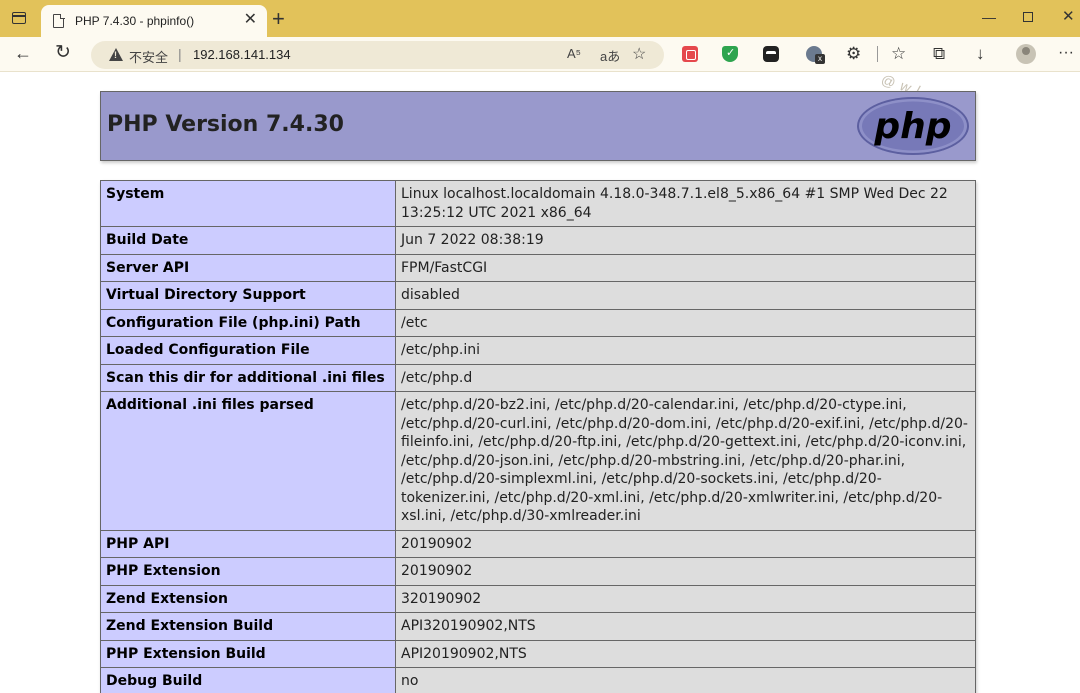 This screenshot has width=1080, height=693. What do you see at coordinates (540, 18) in the screenshot?
I see `tab-bar: PHP 7.4.30 - phpinfo() ✕ + — ✕` at bounding box center [540, 18].